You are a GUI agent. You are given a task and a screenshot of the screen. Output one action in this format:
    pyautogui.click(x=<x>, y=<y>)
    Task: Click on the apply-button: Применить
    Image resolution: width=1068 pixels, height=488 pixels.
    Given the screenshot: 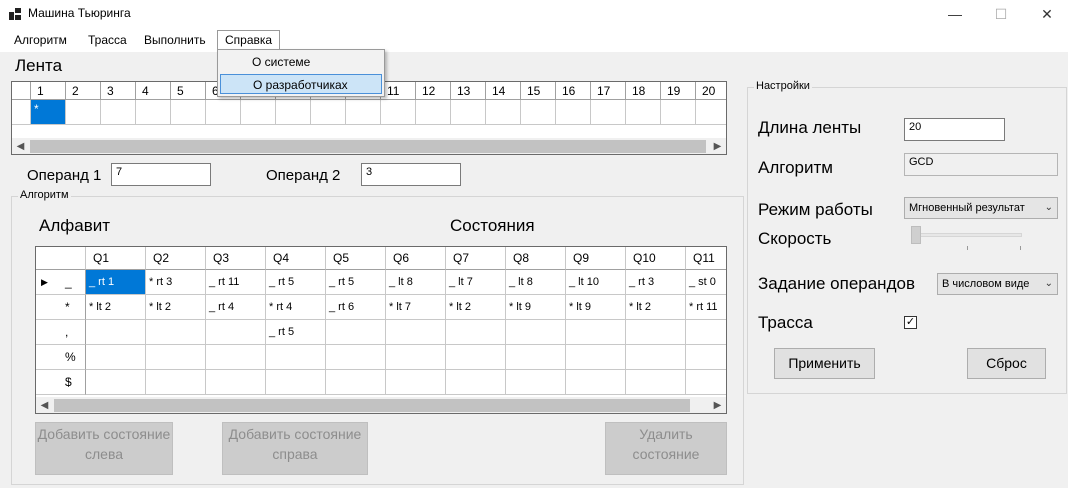 What is the action you would take?
    pyautogui.click(x=824, y=363)
    